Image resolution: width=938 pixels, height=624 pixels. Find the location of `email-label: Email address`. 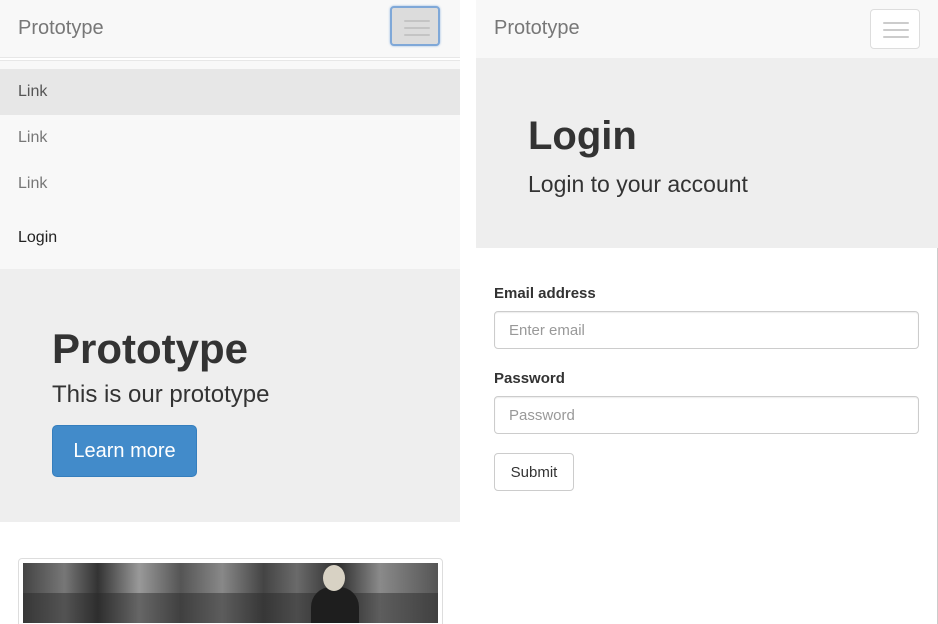

email-label: Email address is located at coordinates (545, 293).